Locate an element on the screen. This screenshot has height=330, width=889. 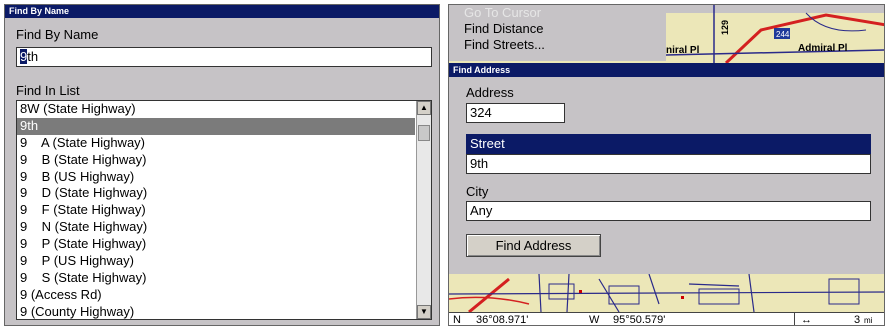
longitude-value: 95°50.579' is located at coordinates (639, 320).